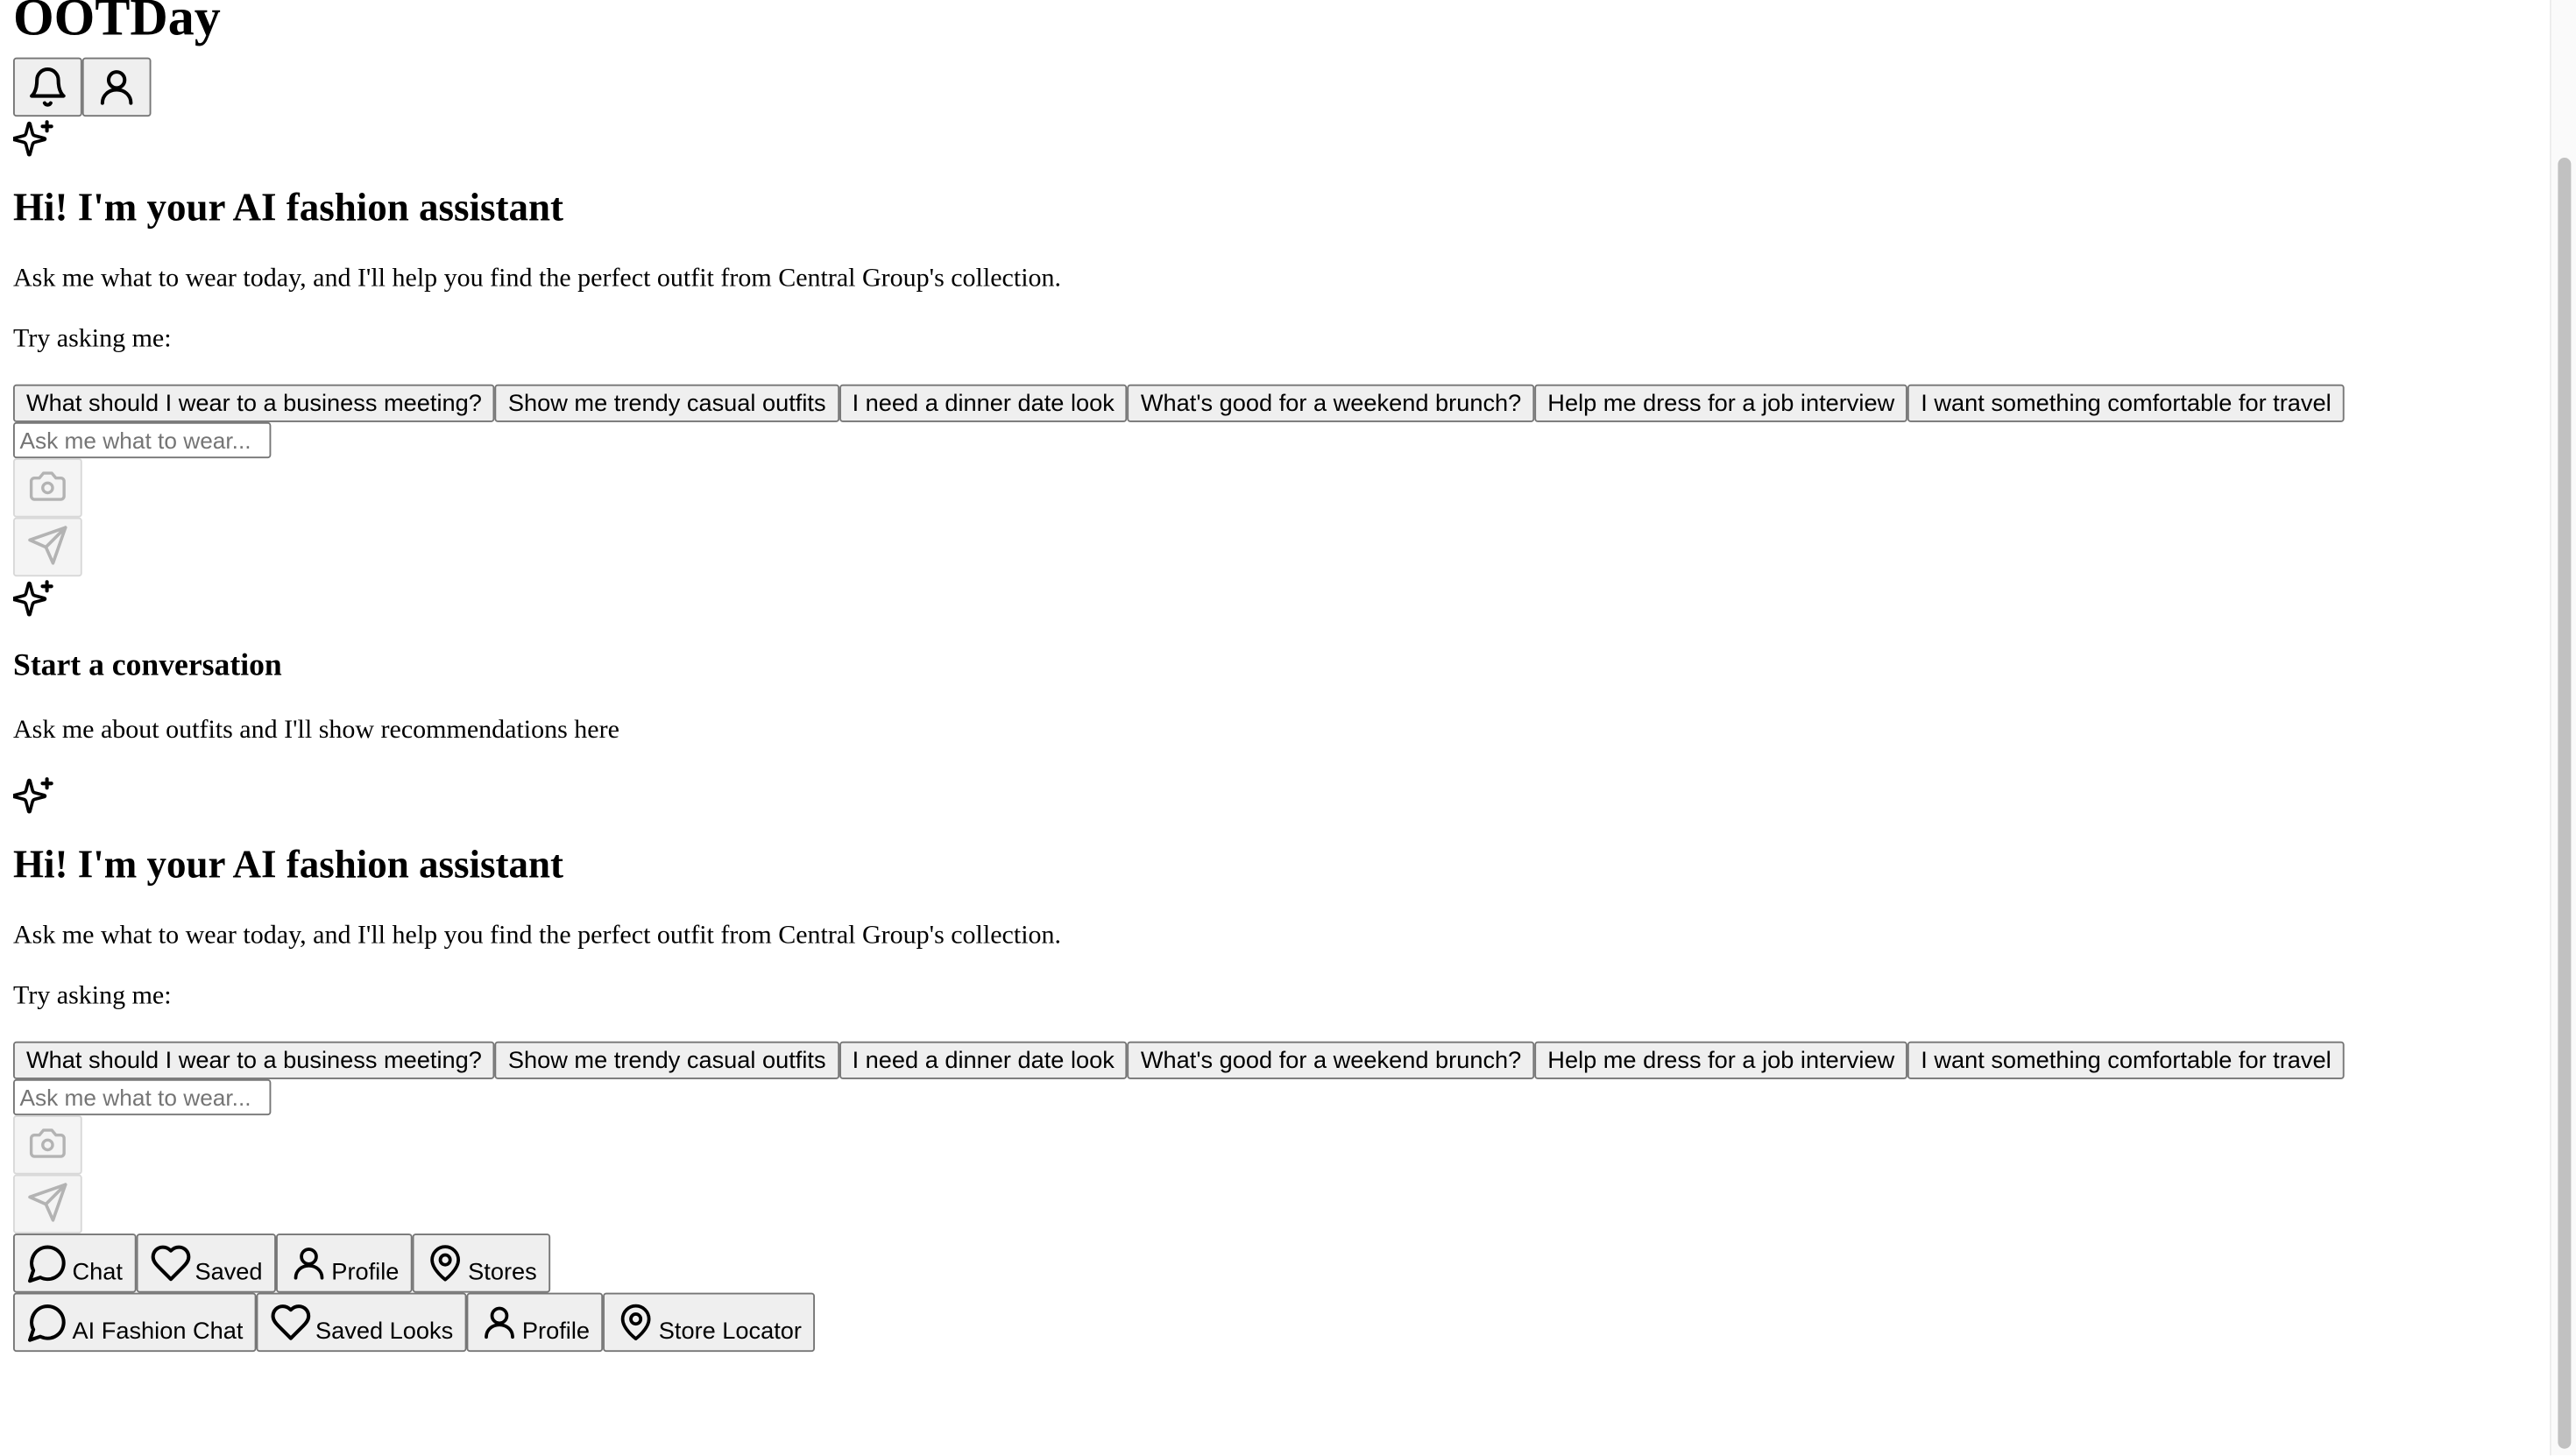 Image resolution: width=2576 pixels, height=1456 pixels. What do you see at coordinates (730, 1332) in the screenshot?
I see `nav-label: Store Locator` at bounding box center [730, 1332].